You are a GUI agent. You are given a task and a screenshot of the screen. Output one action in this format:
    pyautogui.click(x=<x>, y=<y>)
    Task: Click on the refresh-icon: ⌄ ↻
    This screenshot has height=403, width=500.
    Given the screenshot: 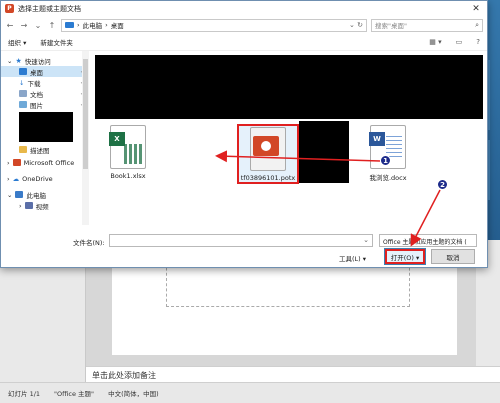 What is the action you would take?
    pyautogui.click(x=356, y=25)
    